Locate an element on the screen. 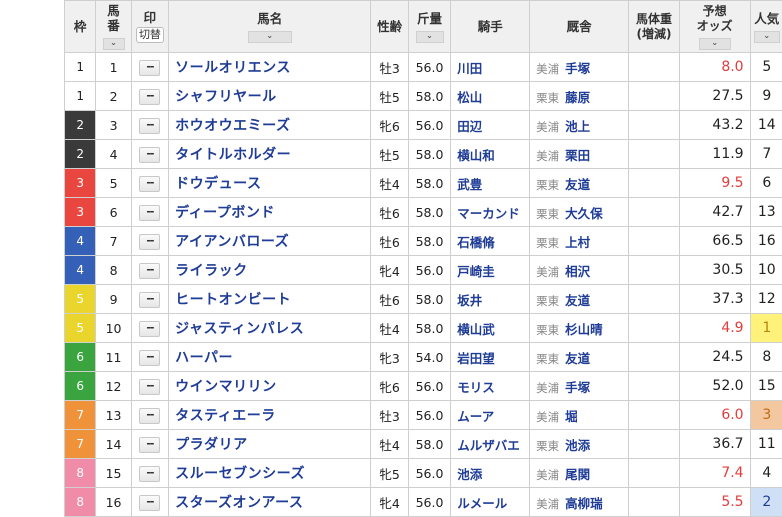 The height and width of the screenshot is (517, 782). trainer-link: 尾関 is located at coordinates (577, 474).